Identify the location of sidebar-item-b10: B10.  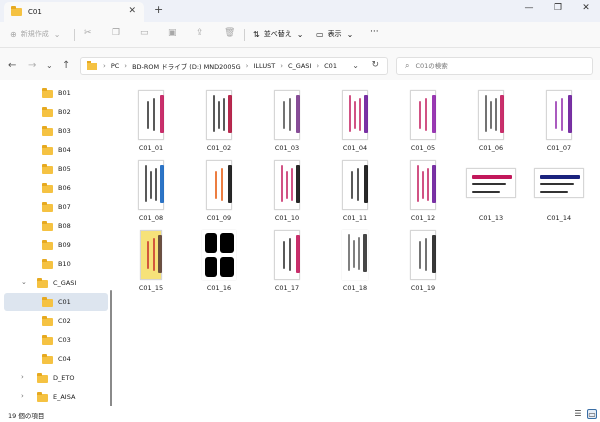
(56, 264).